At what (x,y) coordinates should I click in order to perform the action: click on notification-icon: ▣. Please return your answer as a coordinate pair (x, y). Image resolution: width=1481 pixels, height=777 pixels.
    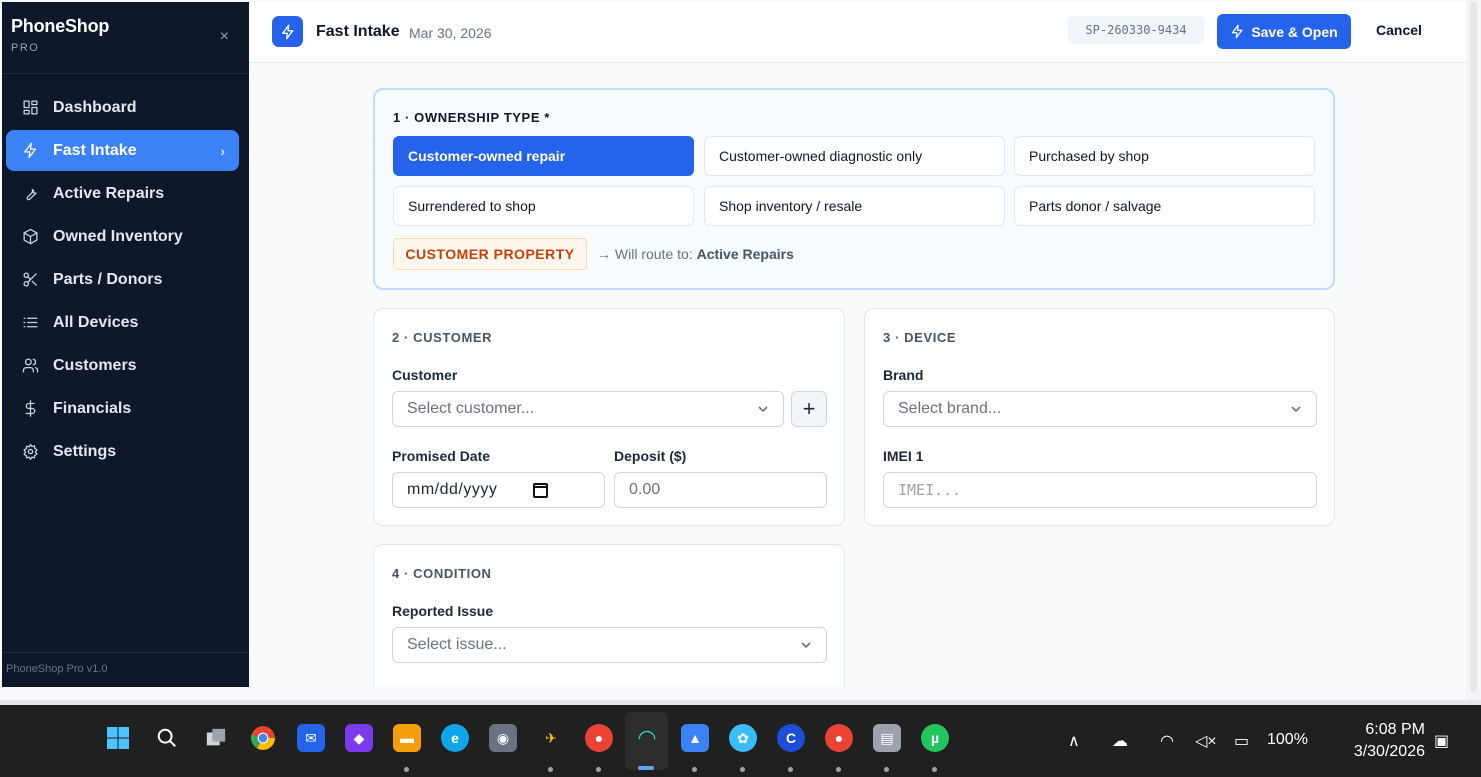
    Looking at the image, I should click on (1441, 741).